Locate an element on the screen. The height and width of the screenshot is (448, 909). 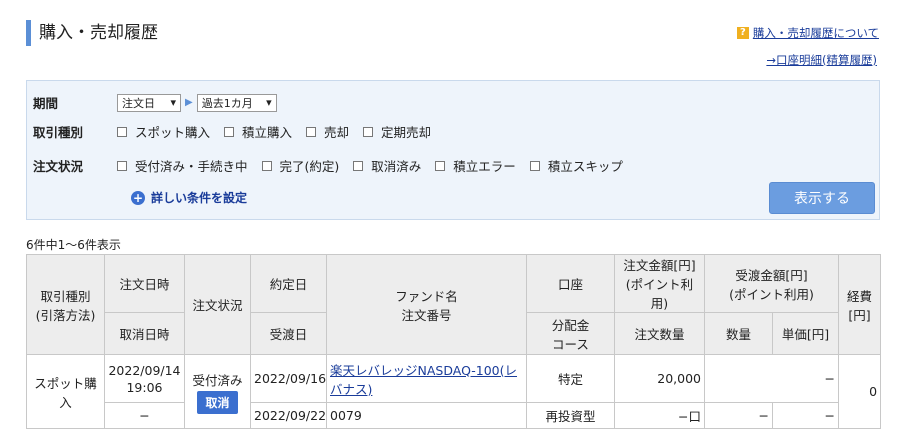
period-range-value: 過去1カ月 is located at coordinates (227, 103).